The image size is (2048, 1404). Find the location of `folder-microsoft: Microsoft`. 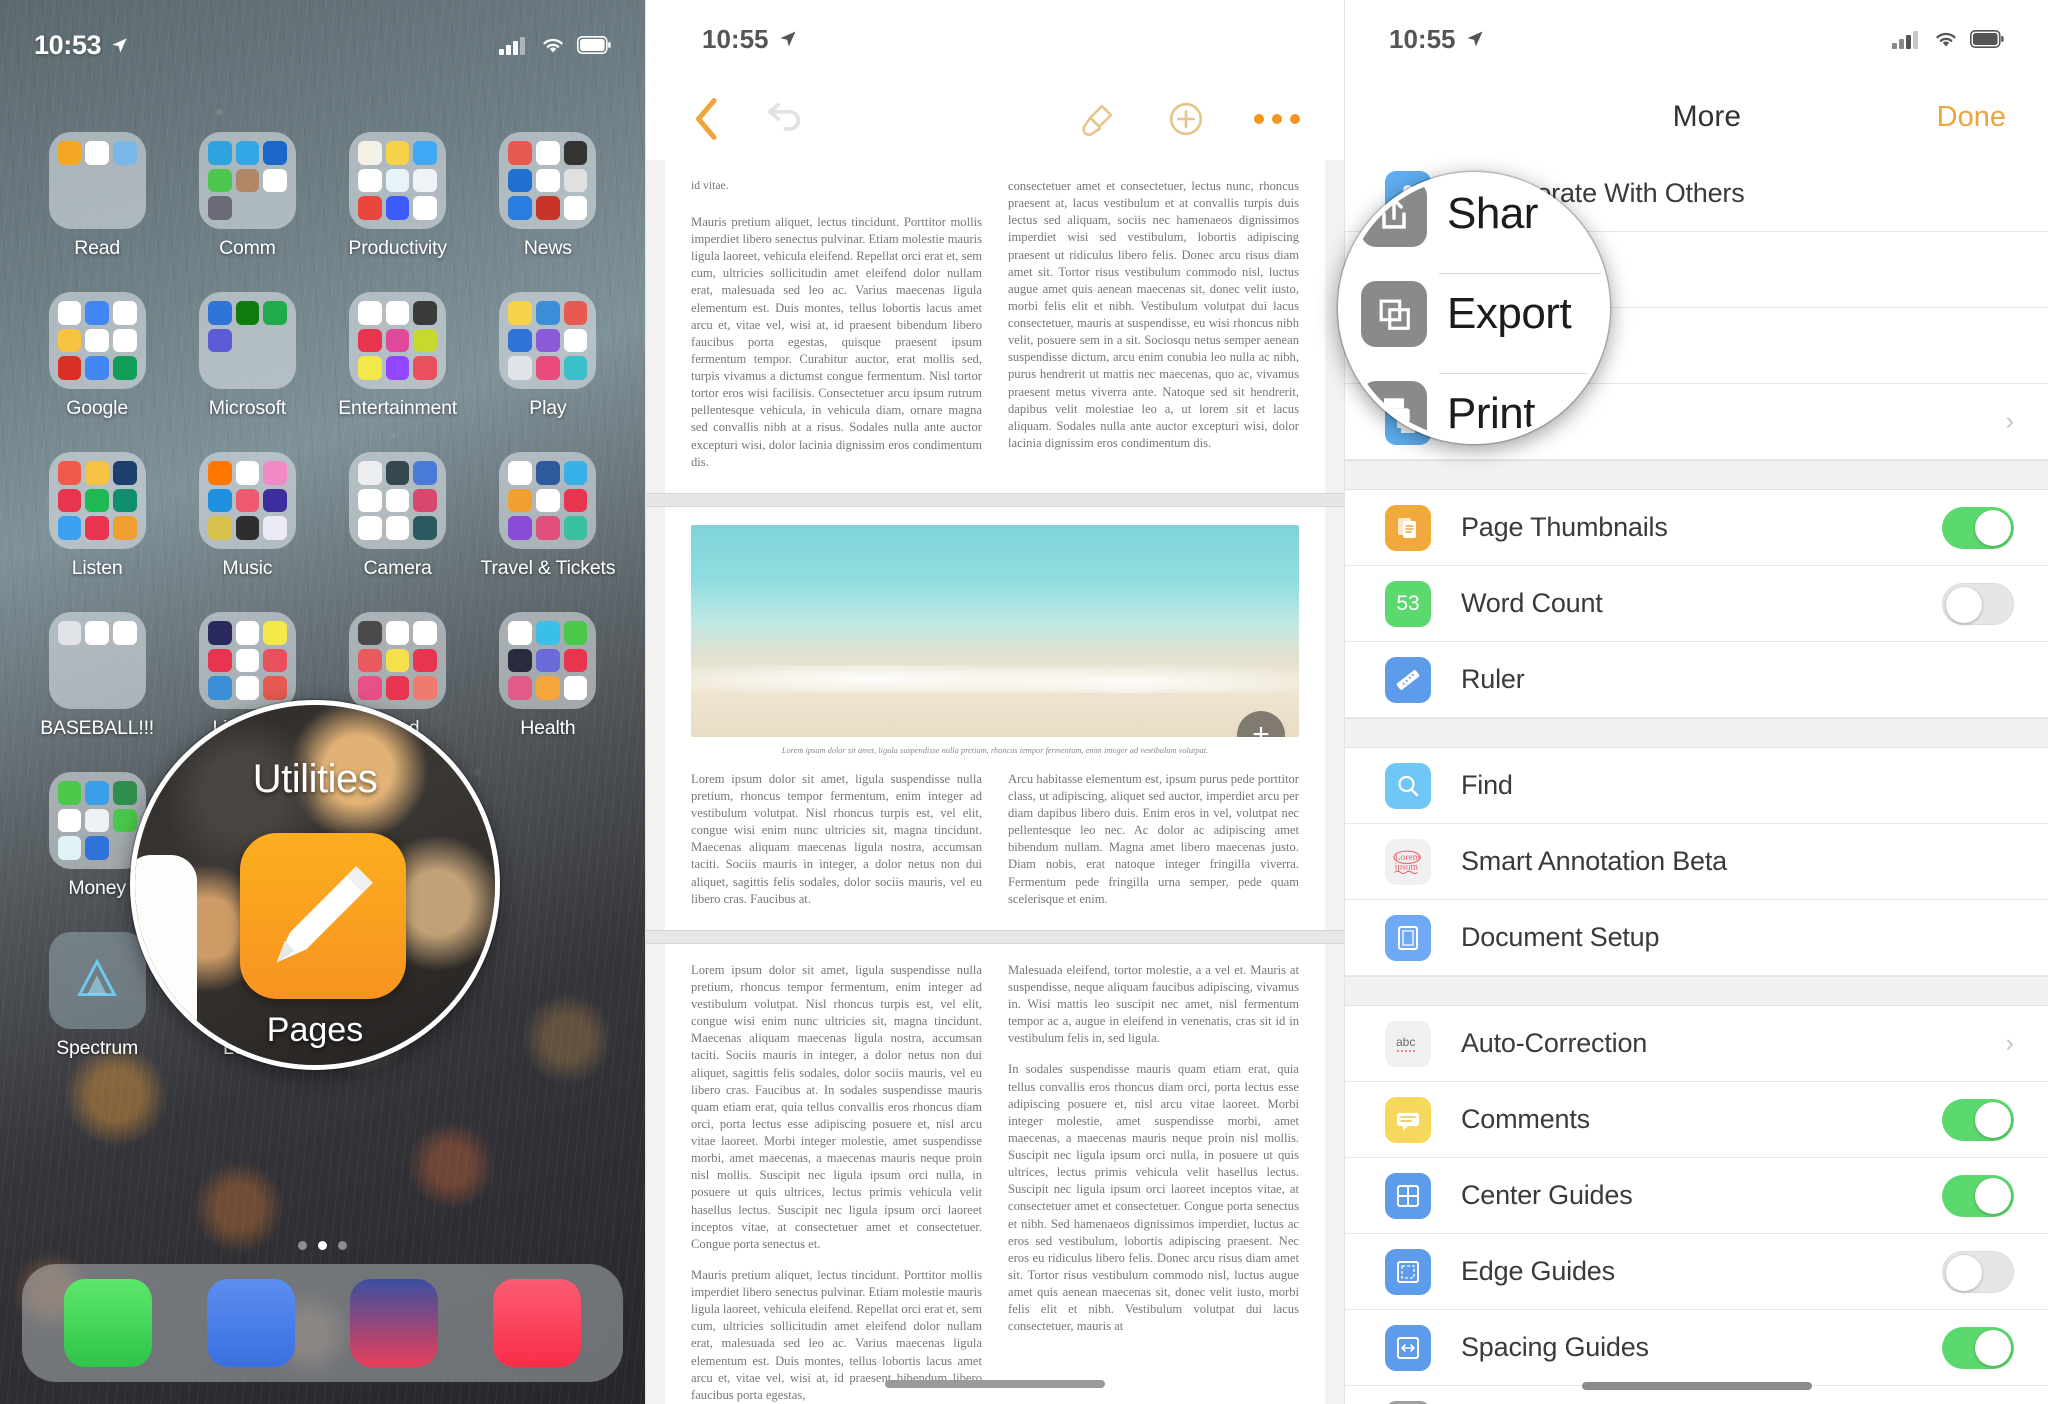

folder-microsoft: Microsoft is located at coordinates (247, 356).